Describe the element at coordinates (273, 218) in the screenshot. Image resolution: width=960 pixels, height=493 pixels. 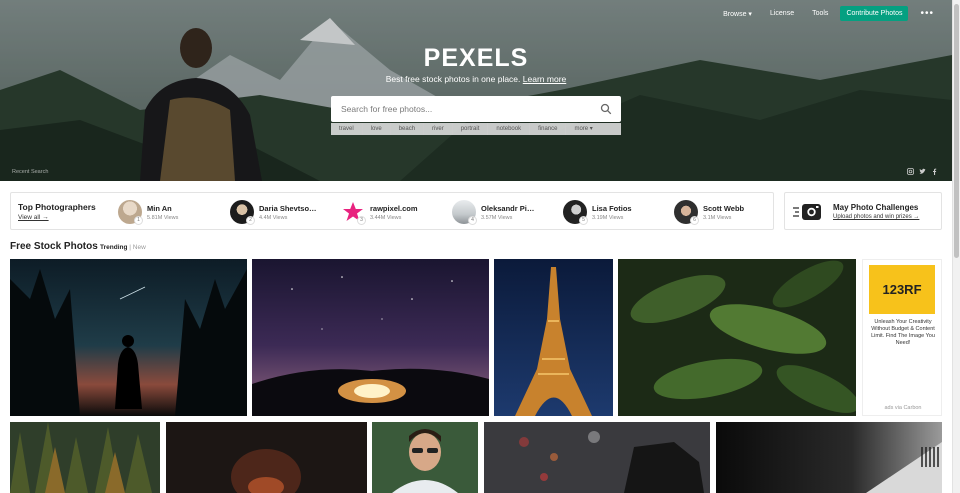
I see `photographer-views: 4.4M Views` at that location.